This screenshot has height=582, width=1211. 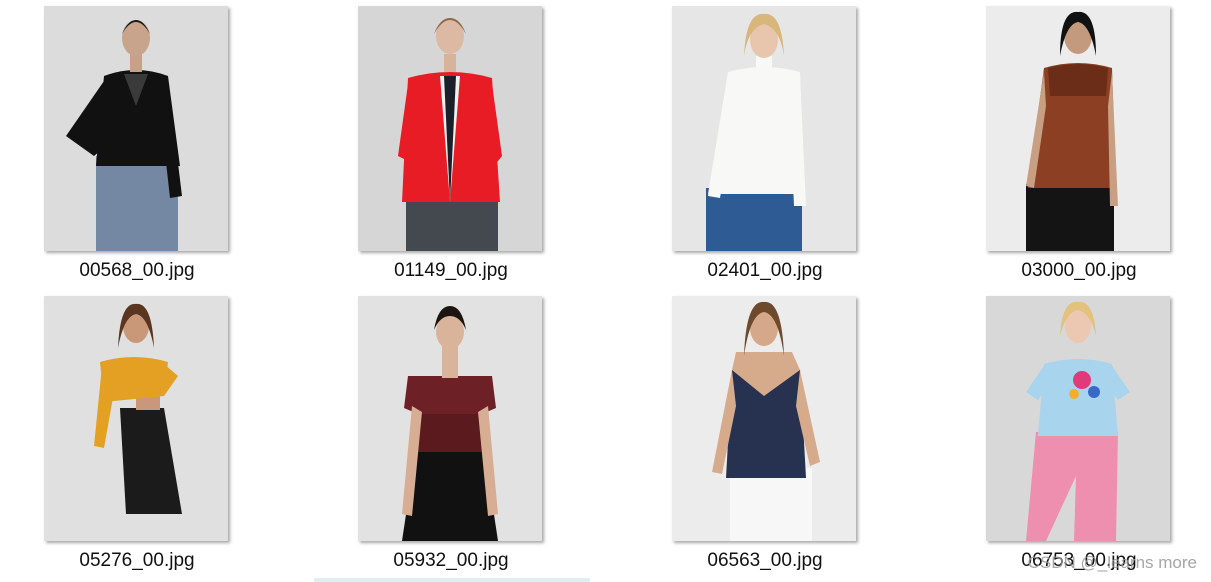 What do you see at coordinates (137, 560) in the screenshot?
I see `file-name-label: 05276_00.jpg` at bounding box center [137, 560].